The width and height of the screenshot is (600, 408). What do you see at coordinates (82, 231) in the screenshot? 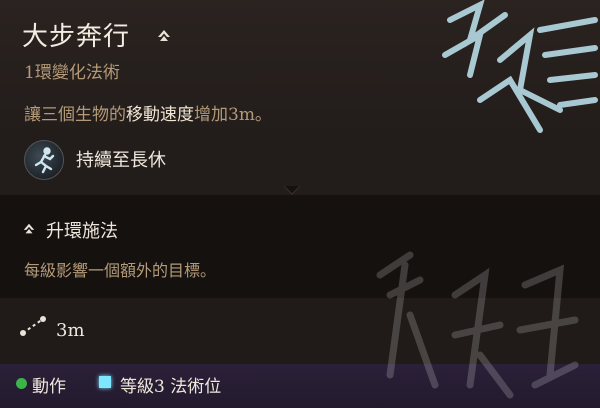
I see `upcast-title: 升環施法` at bounding box center [82, 231].